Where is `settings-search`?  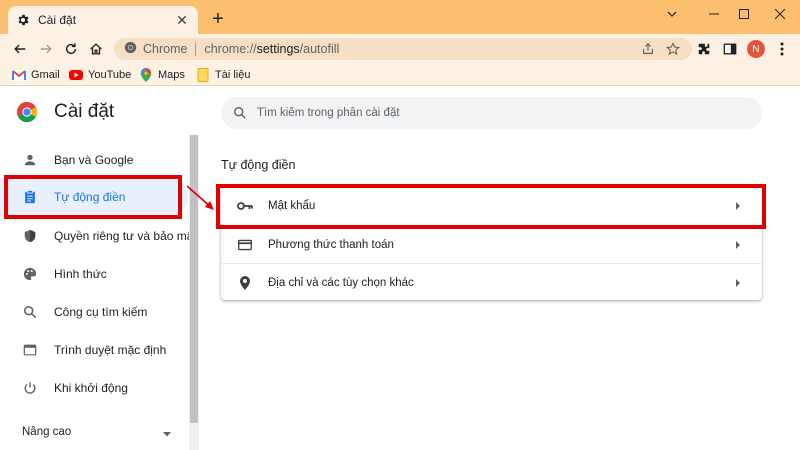
settings-search is located at coordinates (491, 113).